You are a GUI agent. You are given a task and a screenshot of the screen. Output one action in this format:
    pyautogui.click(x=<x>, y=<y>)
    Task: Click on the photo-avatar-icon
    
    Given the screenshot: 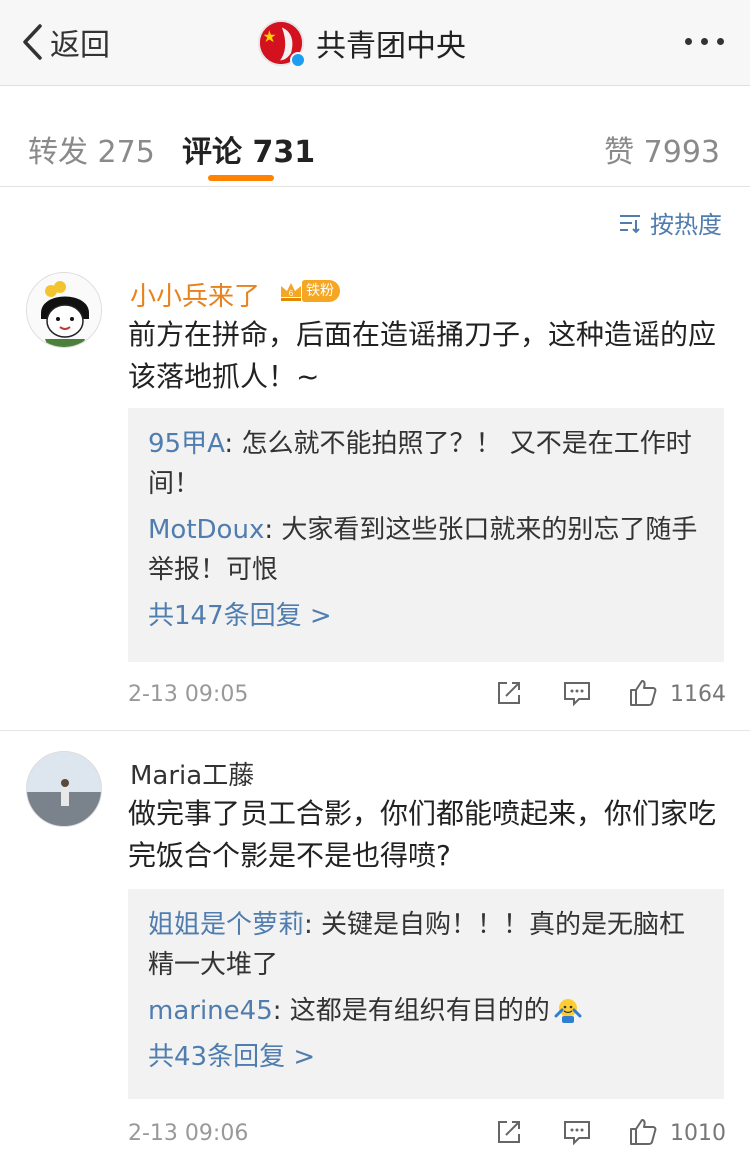 What is the action you would take?
    pyautogui.click(x=64, y=789)
    